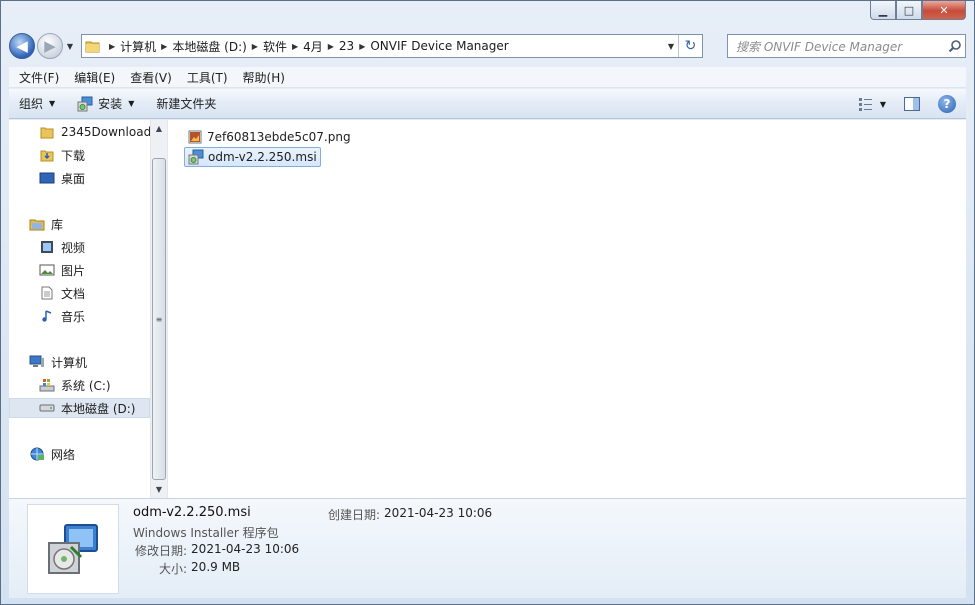 The image size is (975, 605). I want to click on nav-item-system-drive-c: 系统 (C:), so click(75, 385).